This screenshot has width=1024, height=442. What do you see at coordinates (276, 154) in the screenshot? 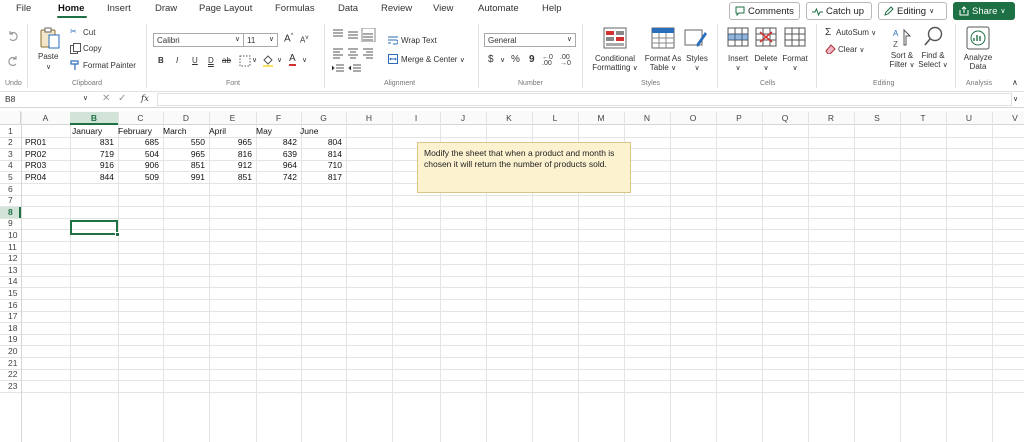
I see `value-cell: 639` at bounding box center [276, 154].